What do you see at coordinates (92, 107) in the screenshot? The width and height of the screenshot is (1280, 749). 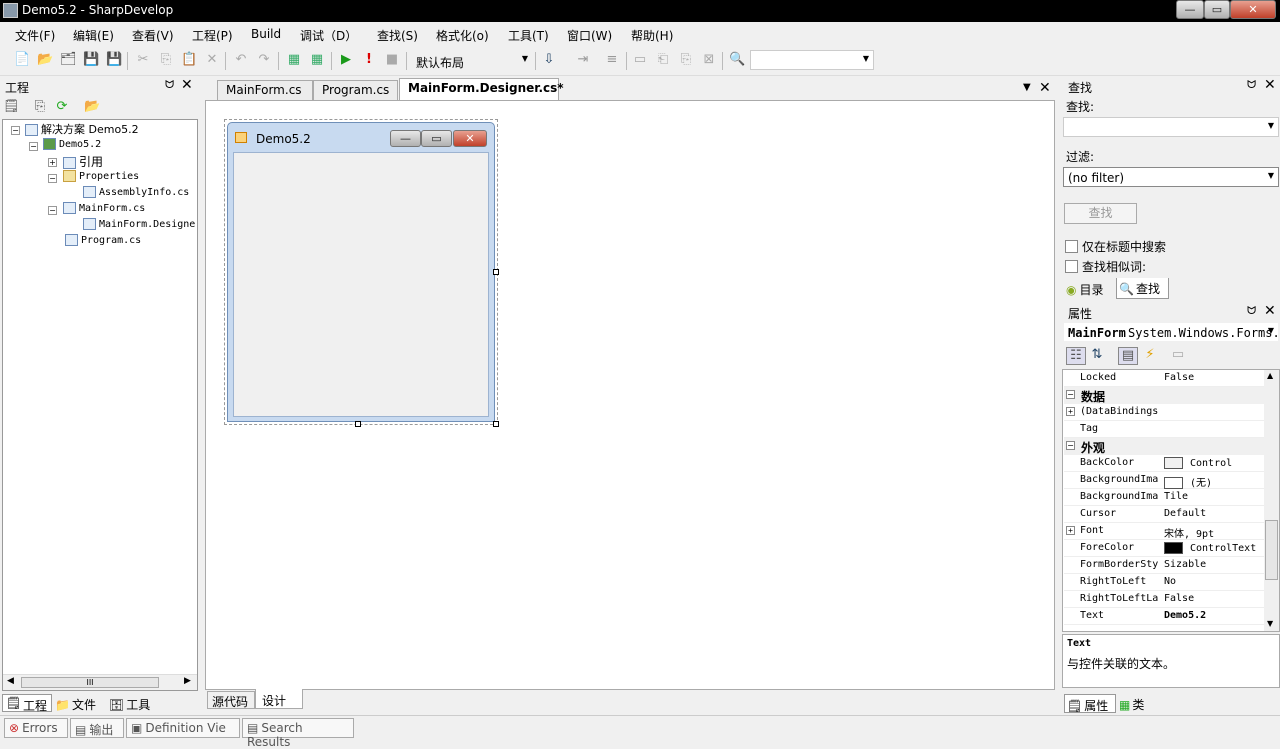 I see `folder-icon: 📂` at bounding box center [92, 107].